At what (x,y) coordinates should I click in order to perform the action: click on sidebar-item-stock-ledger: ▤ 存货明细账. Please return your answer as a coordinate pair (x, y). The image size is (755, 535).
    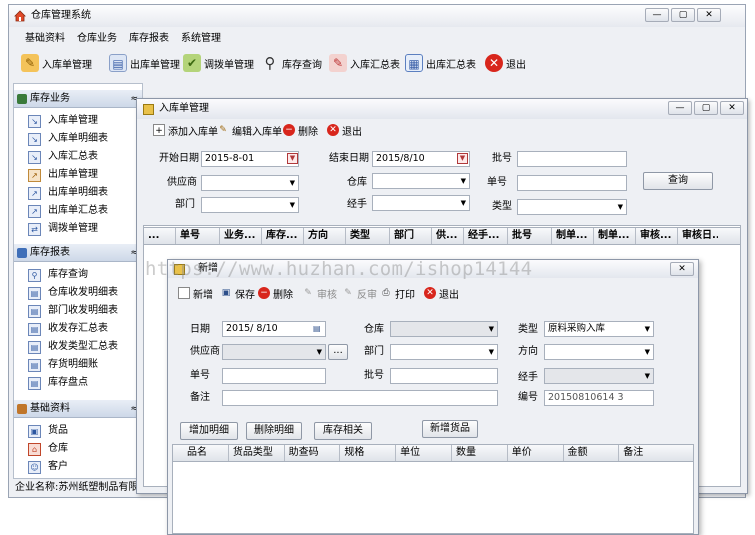
    Looking at the image, I should click on (63, 365).